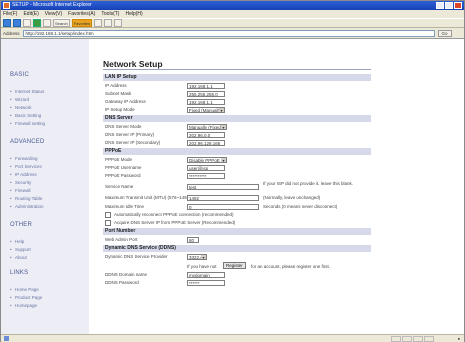 This screenshot has width=465, height=342. I want to click on lan-ip-input: 192.168.1.1, so click(206, 86).